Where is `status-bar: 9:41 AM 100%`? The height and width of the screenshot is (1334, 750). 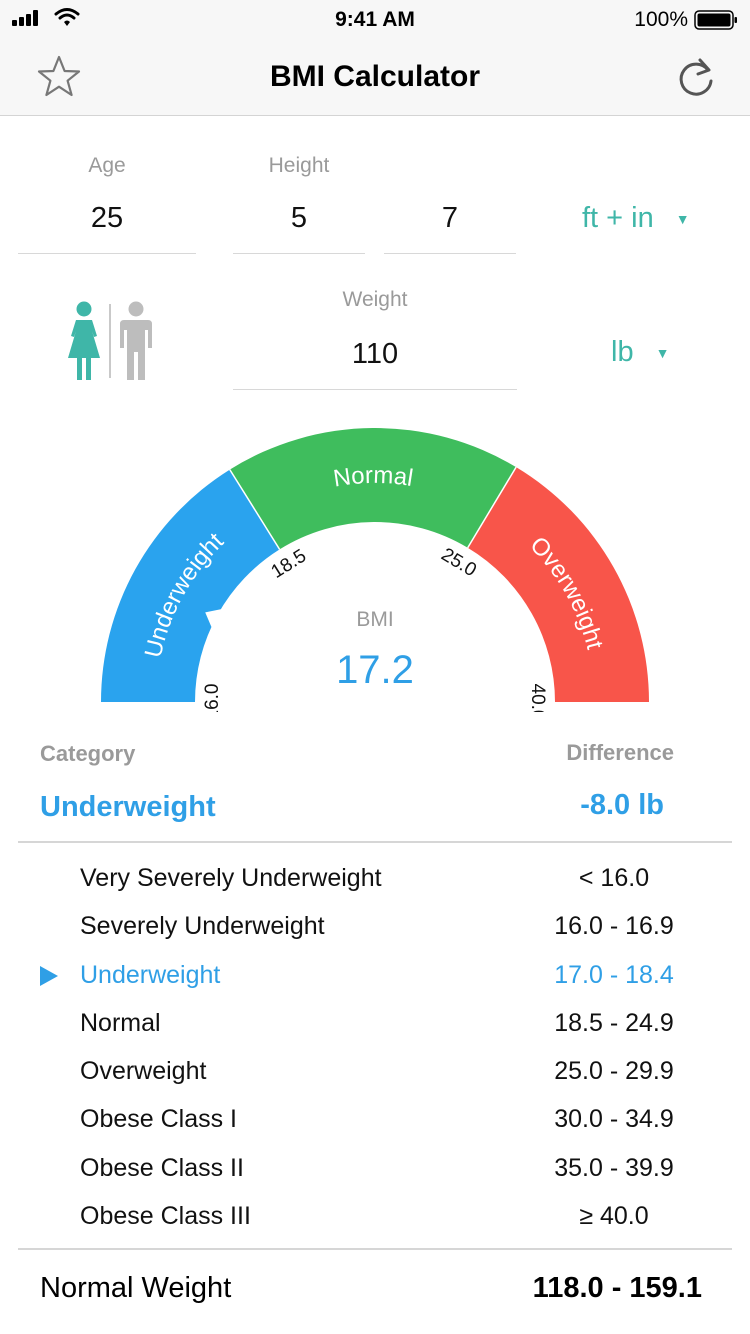 status-bar: 9:41 AM 100% is located at coordinates (375, 20).